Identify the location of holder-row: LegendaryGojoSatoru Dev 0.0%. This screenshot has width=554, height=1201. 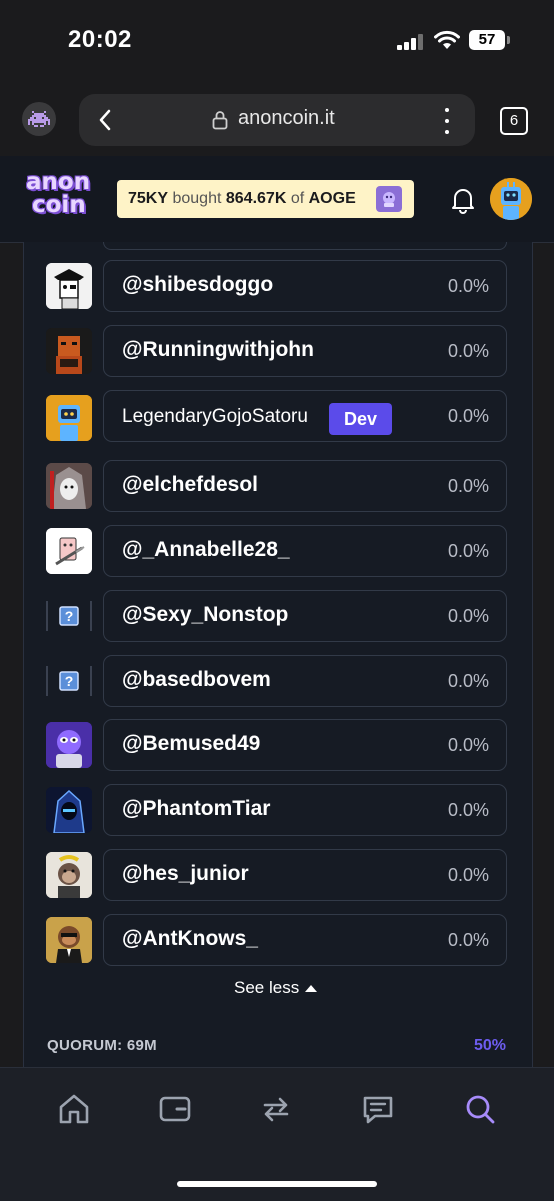
(305, 416).